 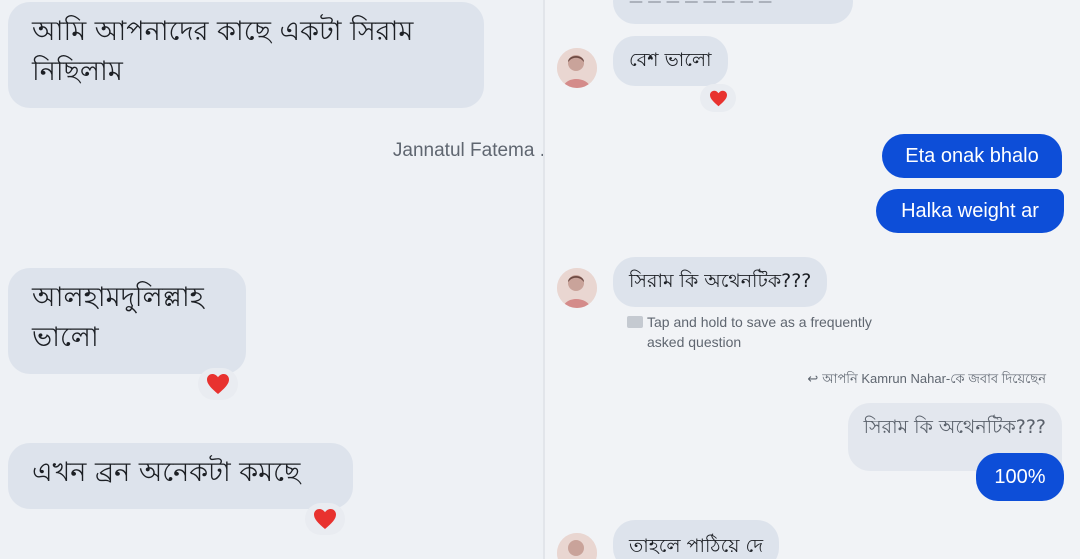 I want to click on reply-arrow-icon: ↩, so click(x=813, y=378).